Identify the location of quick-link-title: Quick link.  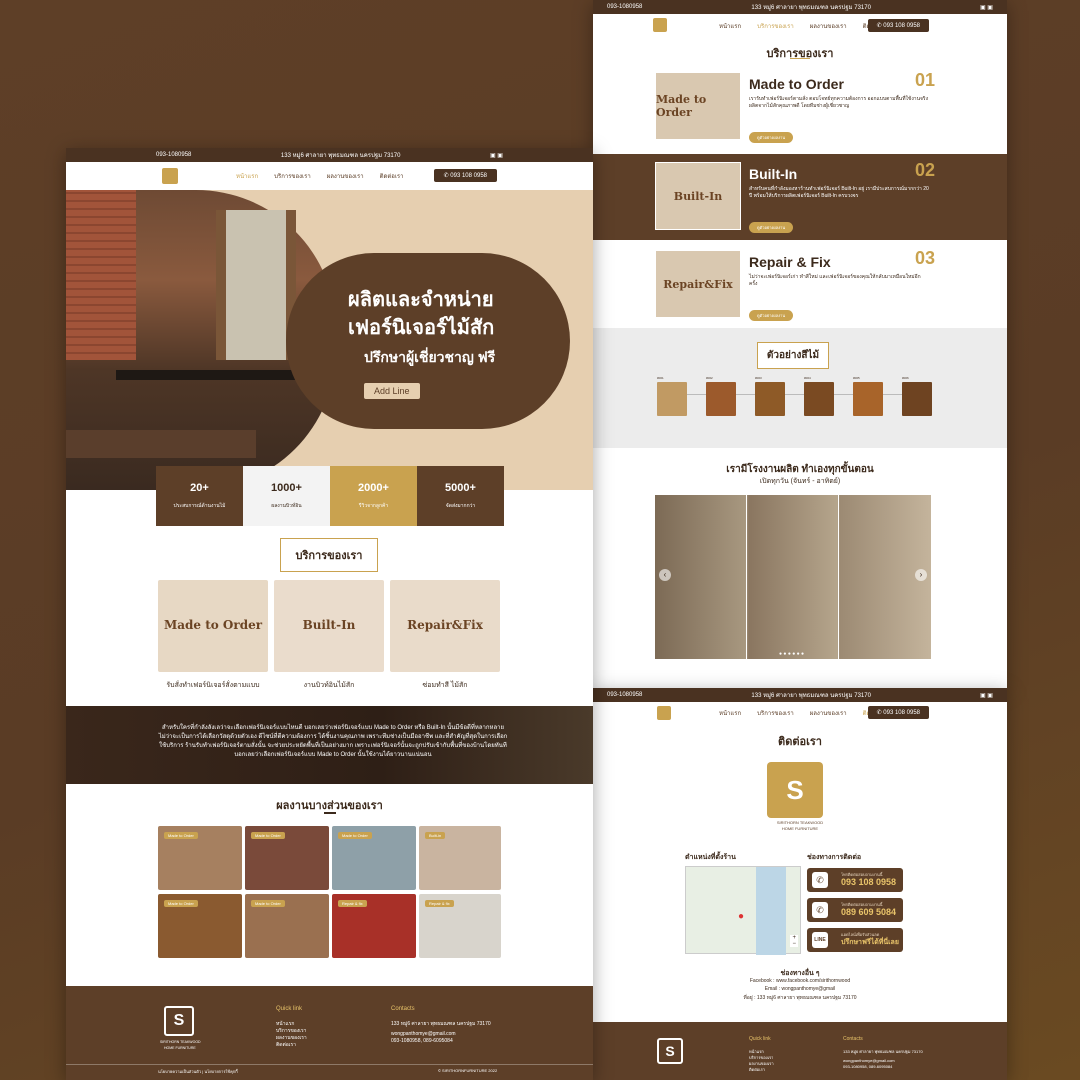
(760, 1039).